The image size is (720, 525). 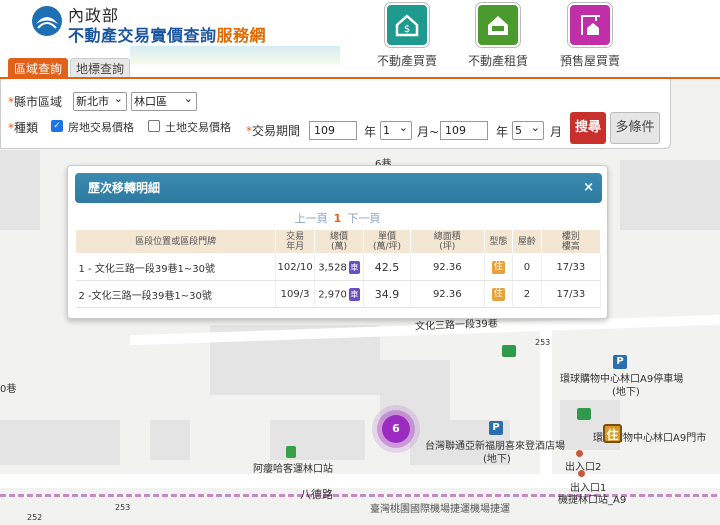 I want to click on next-page-link: 下一頁, so click(x=363, y=218).